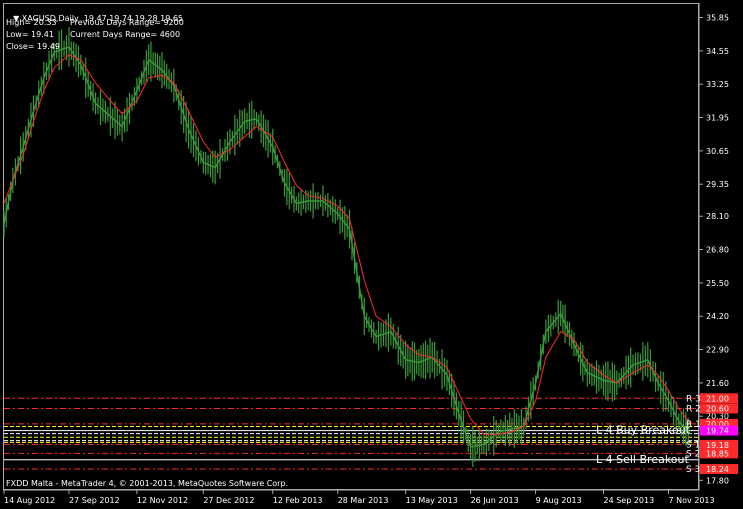 Image resolution: width=743 pixels, height=509 pixels. What do you see at coordinates (717, 216) in the screenshot?
I see `y-tick-label: 28.10` at bounding box center [717, 216].